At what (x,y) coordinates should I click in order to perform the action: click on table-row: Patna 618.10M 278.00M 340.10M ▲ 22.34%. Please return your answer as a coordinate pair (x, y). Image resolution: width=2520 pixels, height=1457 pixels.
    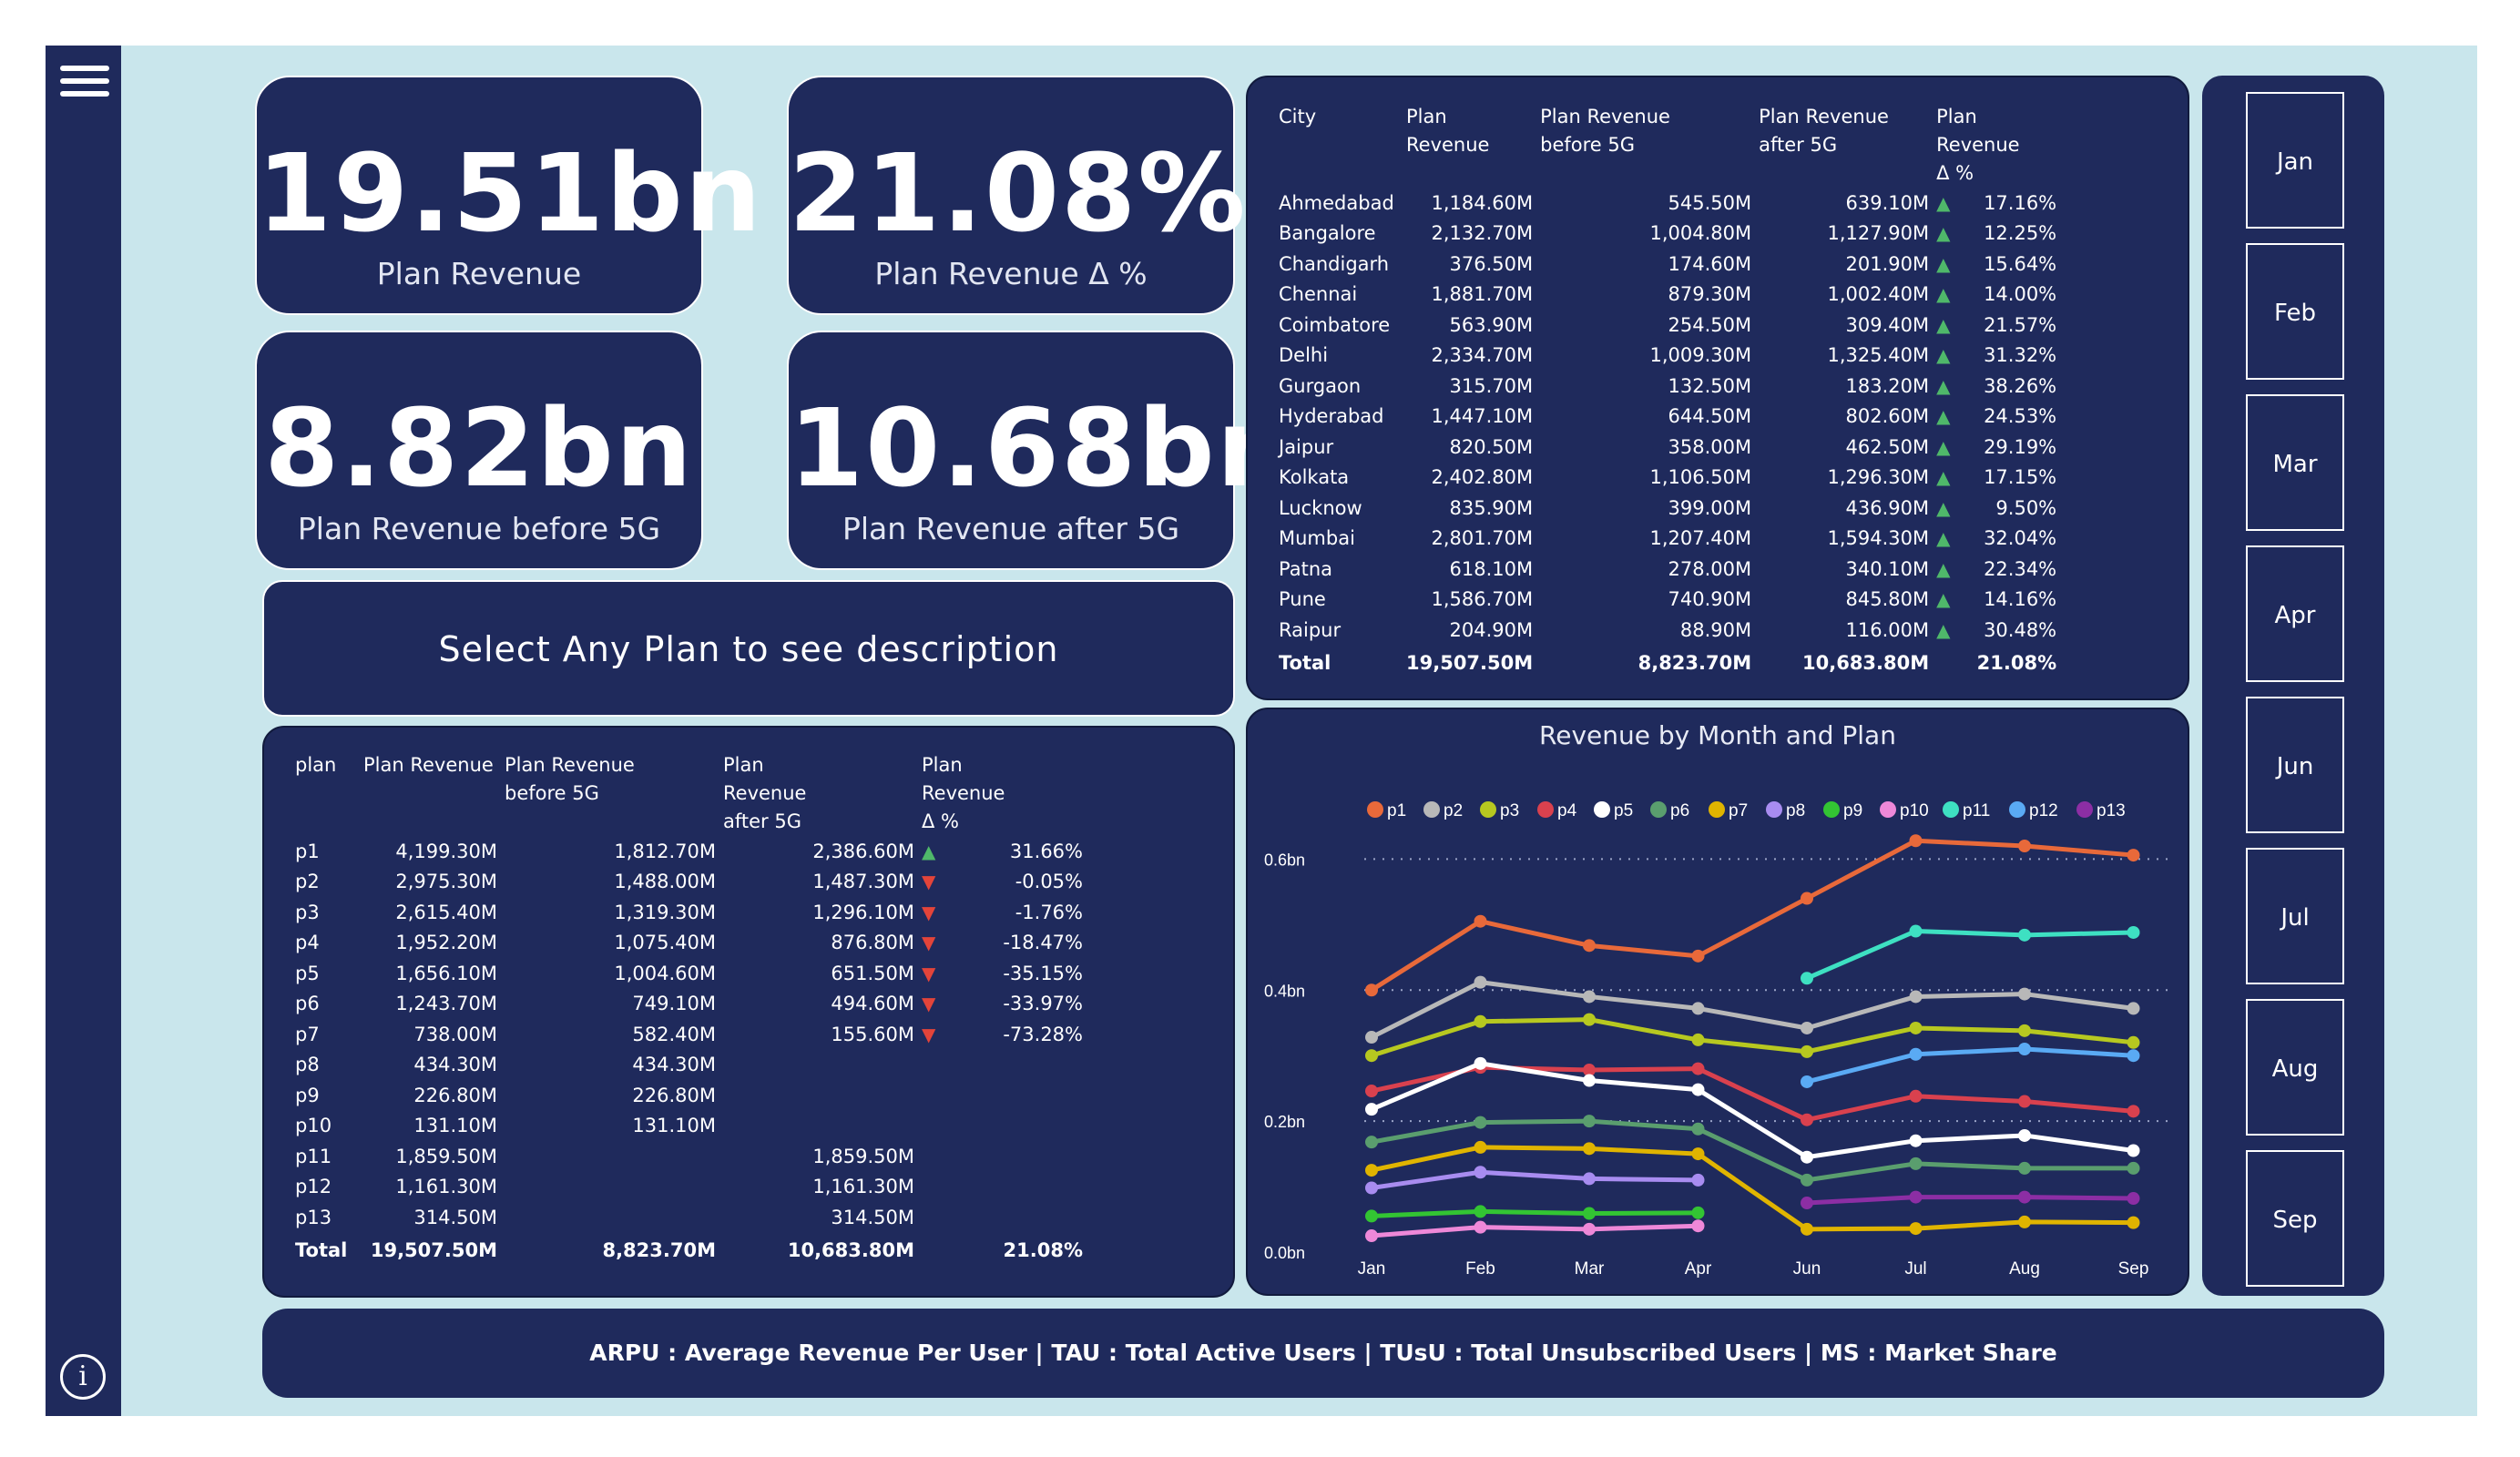
    Looking at the image, I should click on (1671, 569).